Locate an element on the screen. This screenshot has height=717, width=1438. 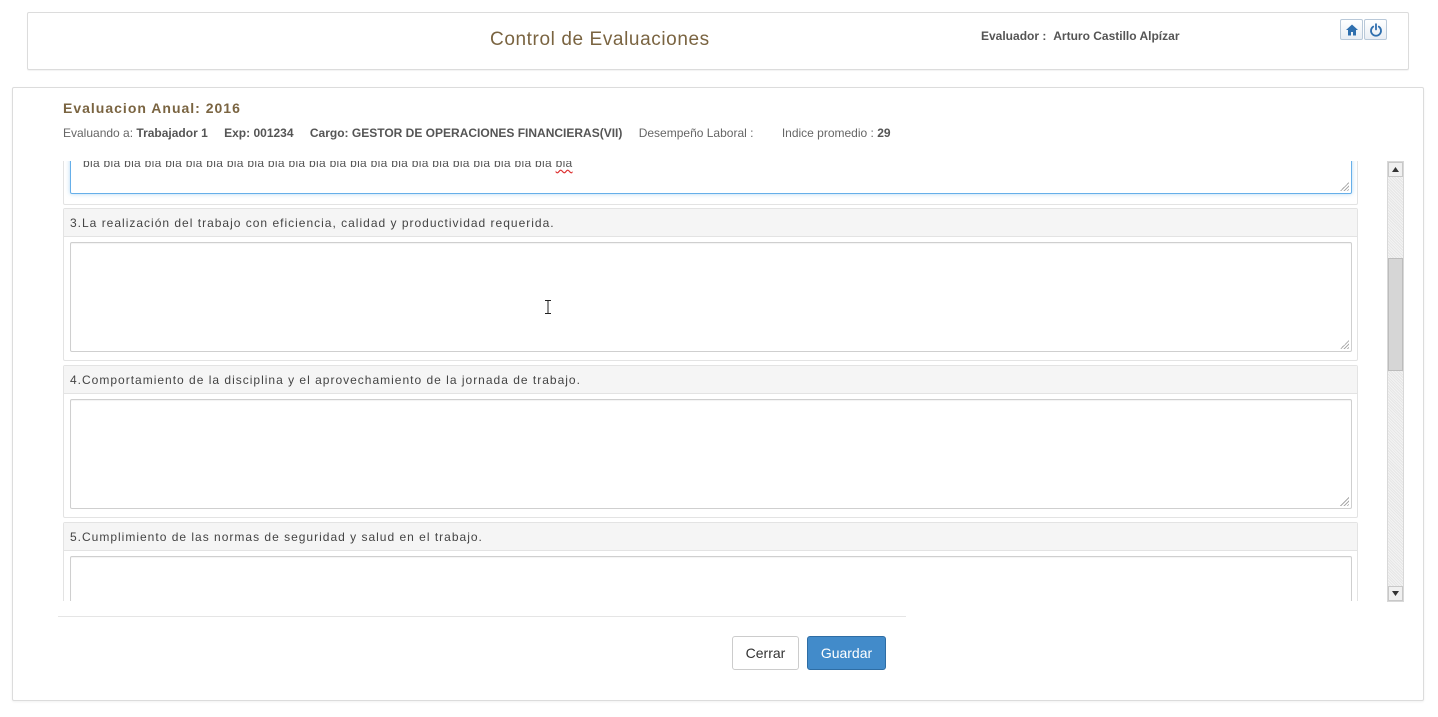
scroll-up-button is located at coordinates (1395, 169).